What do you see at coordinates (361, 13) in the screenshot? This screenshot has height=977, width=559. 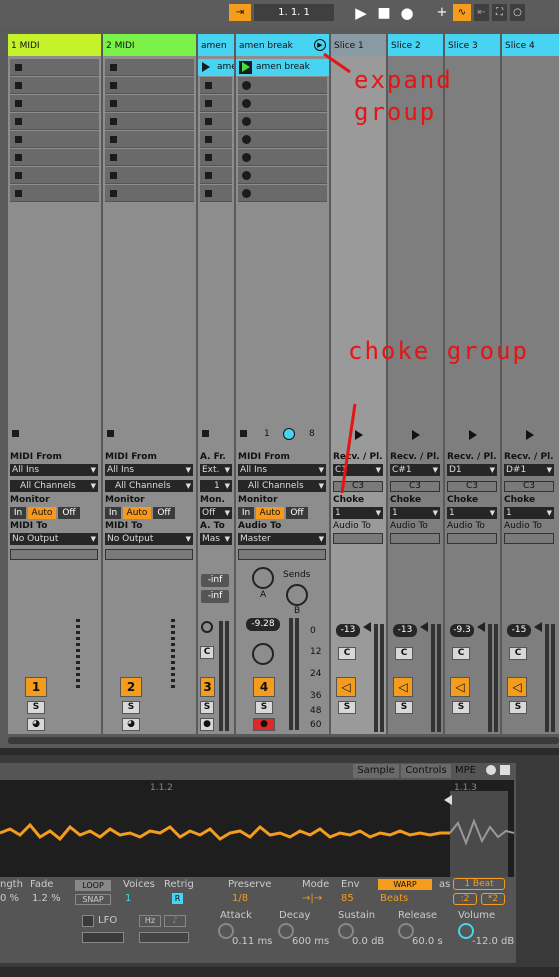 I see `play-icon: ▶` at bounding box center [361, 13].